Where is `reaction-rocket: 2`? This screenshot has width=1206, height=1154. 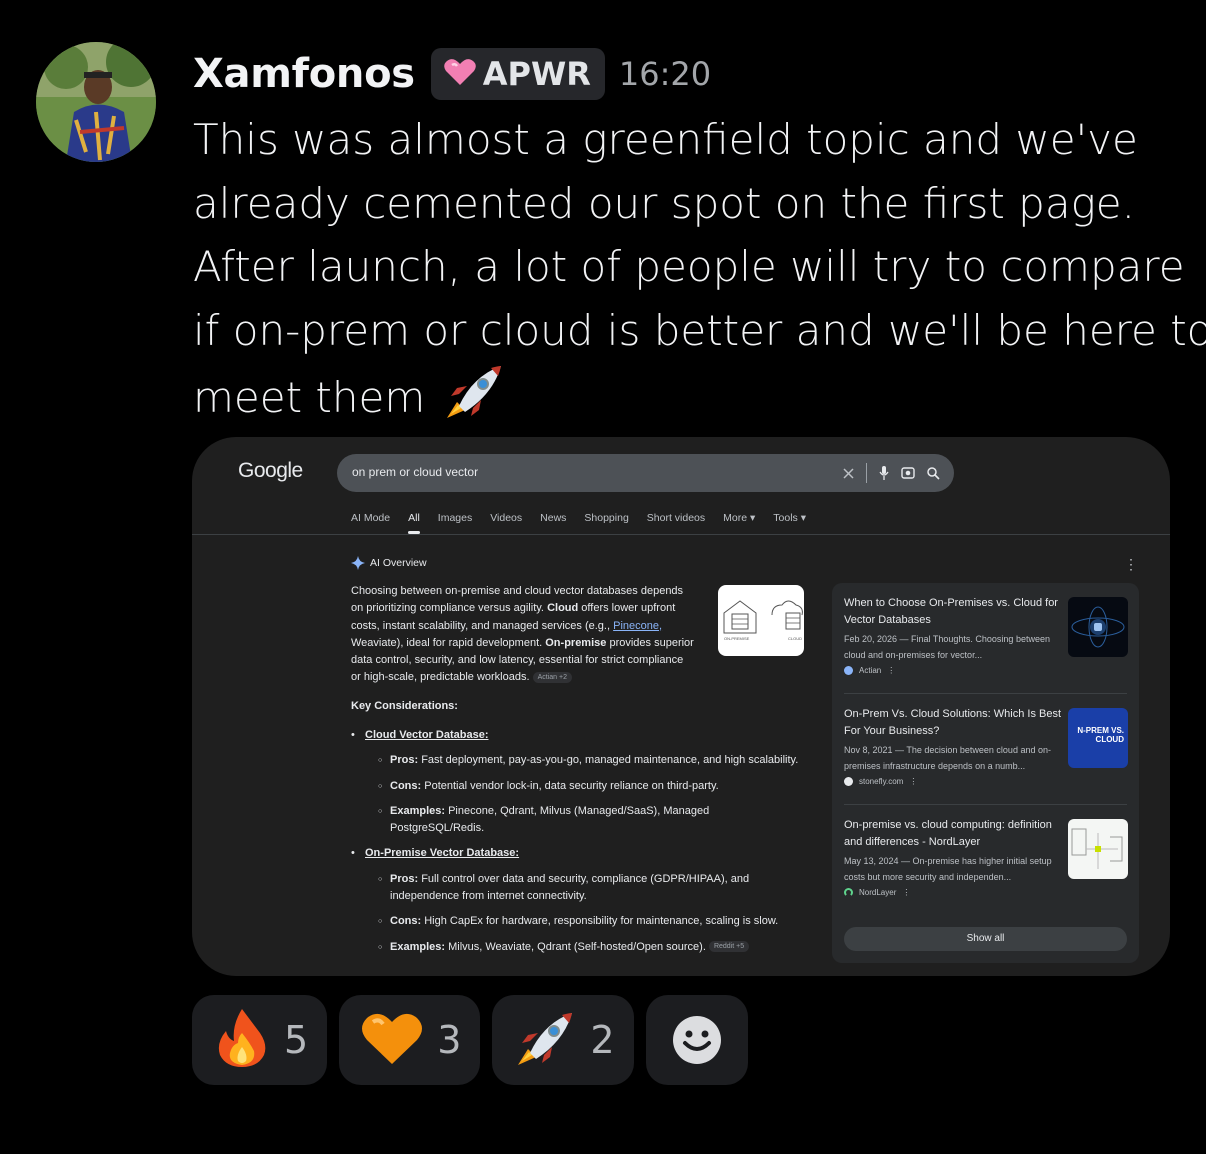 reaction-rocket: 2 is located at coordinates (563, 1040).